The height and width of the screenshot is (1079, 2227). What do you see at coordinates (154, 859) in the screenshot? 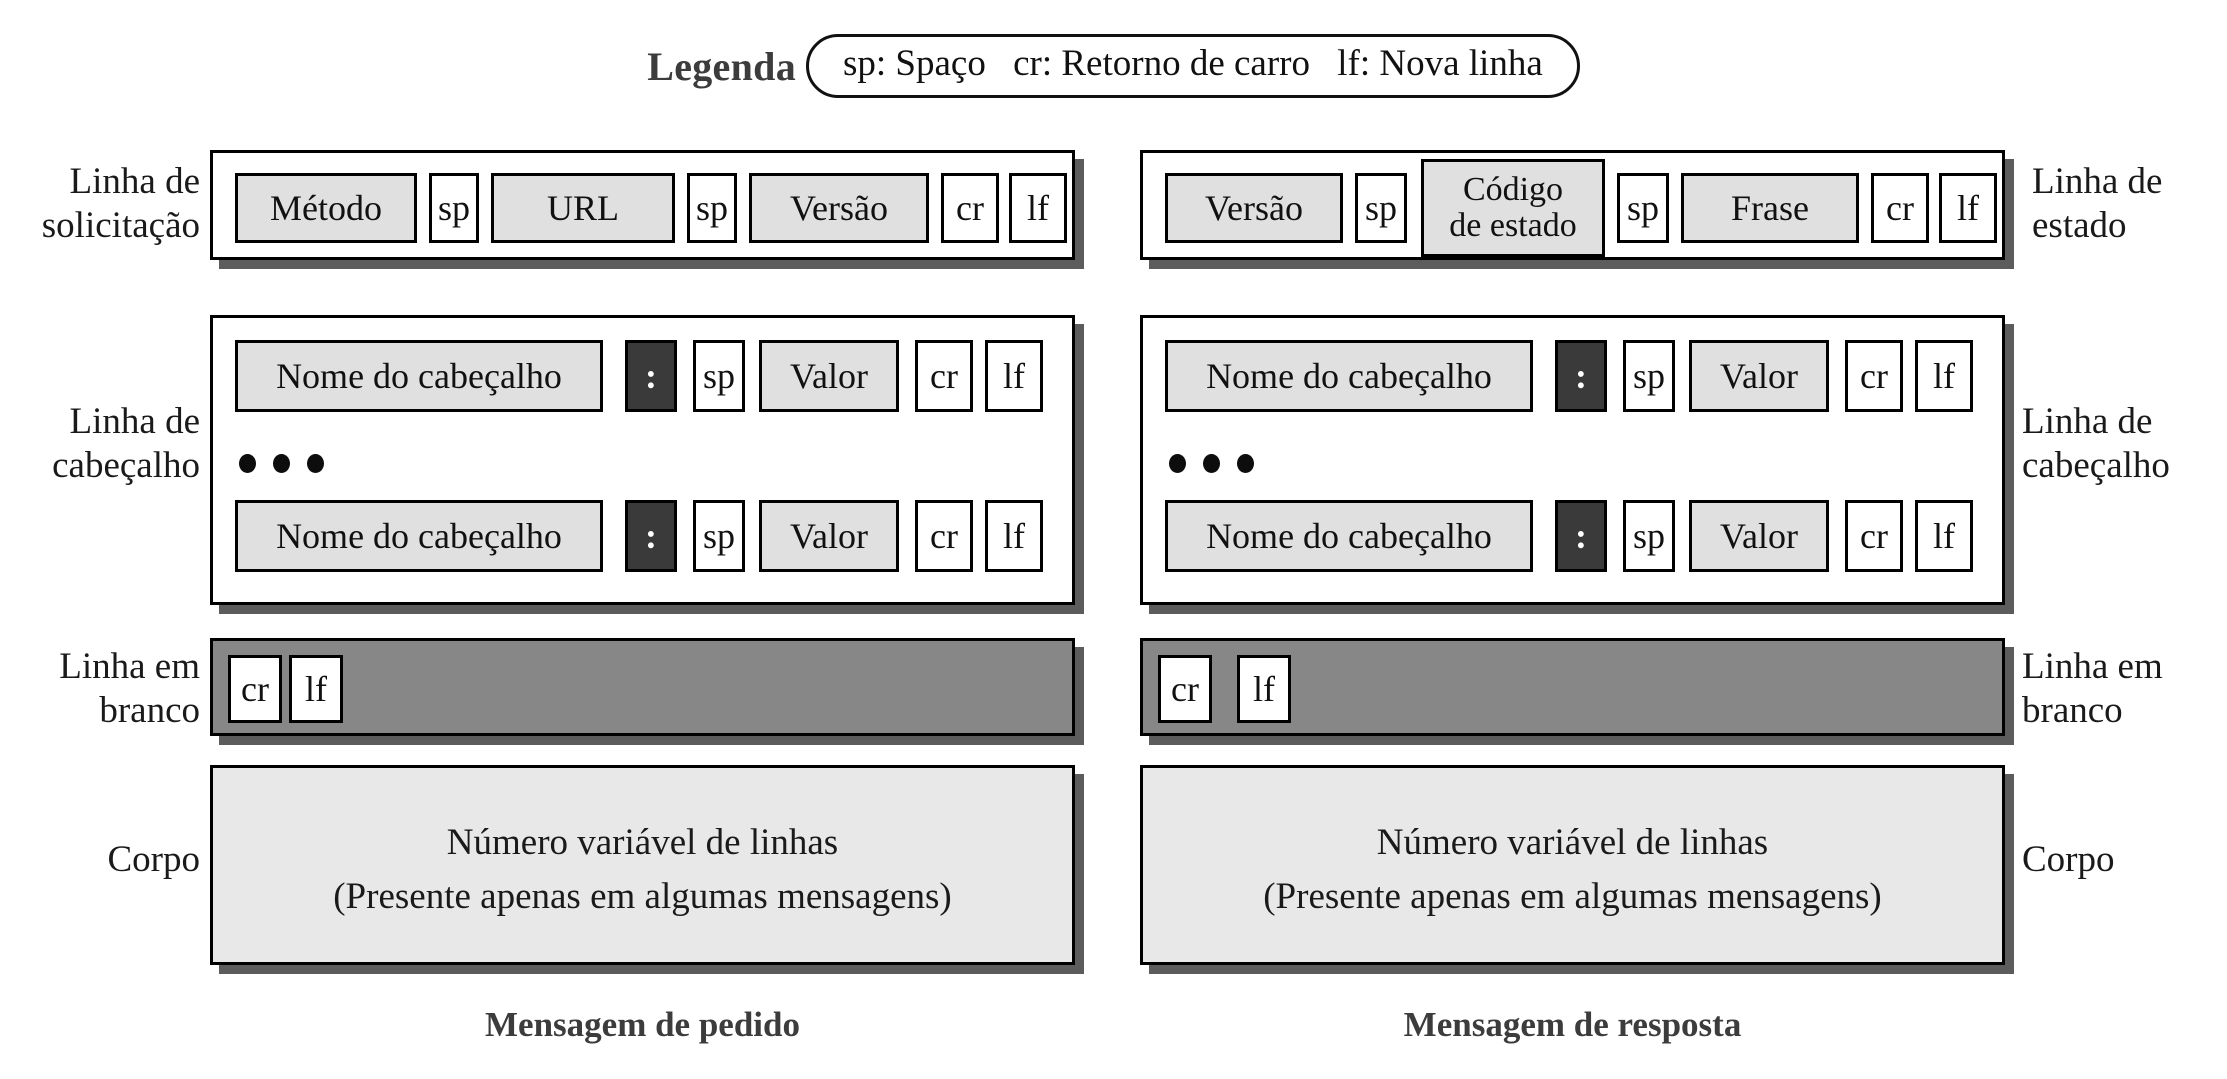
I see `label-request-body: Corpo` at bounding box center [154, 859].